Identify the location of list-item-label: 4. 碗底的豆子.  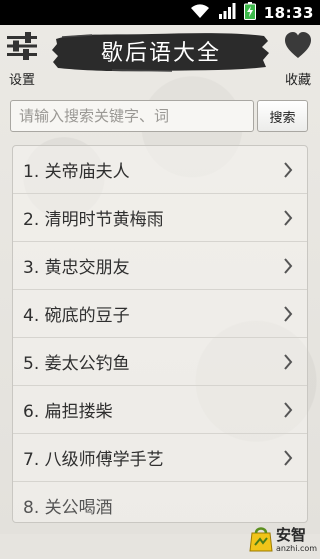
(76, 316).